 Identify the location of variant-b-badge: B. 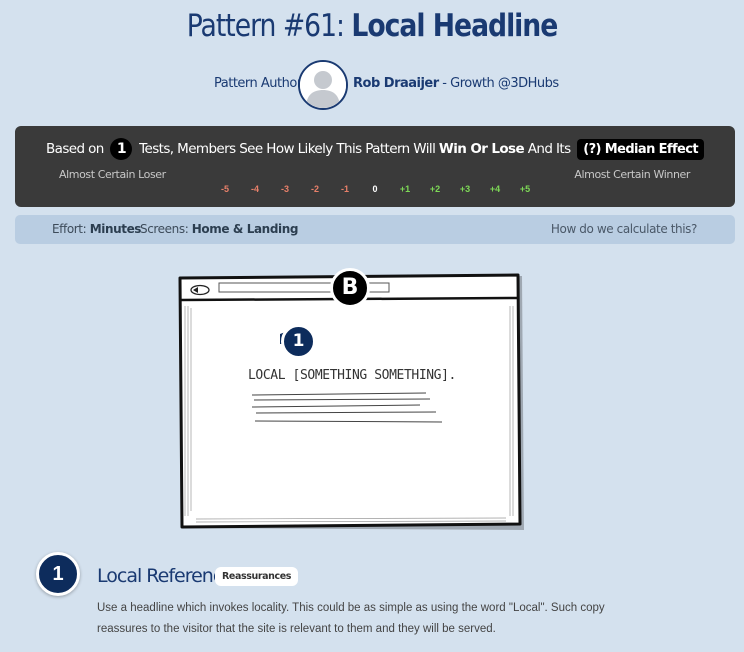
(350, 288).